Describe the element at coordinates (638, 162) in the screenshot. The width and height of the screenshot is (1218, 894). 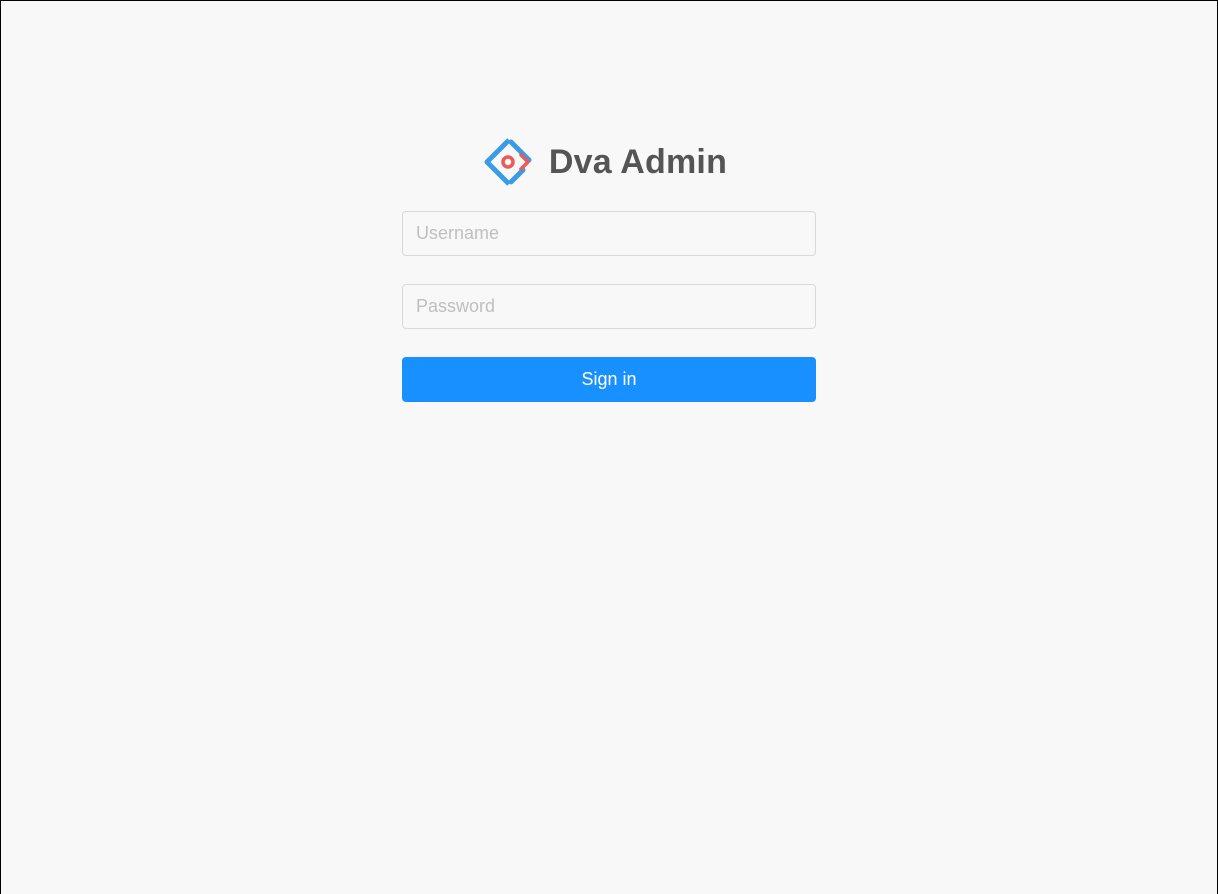
I see `app-title: Dva Admin` at that location.